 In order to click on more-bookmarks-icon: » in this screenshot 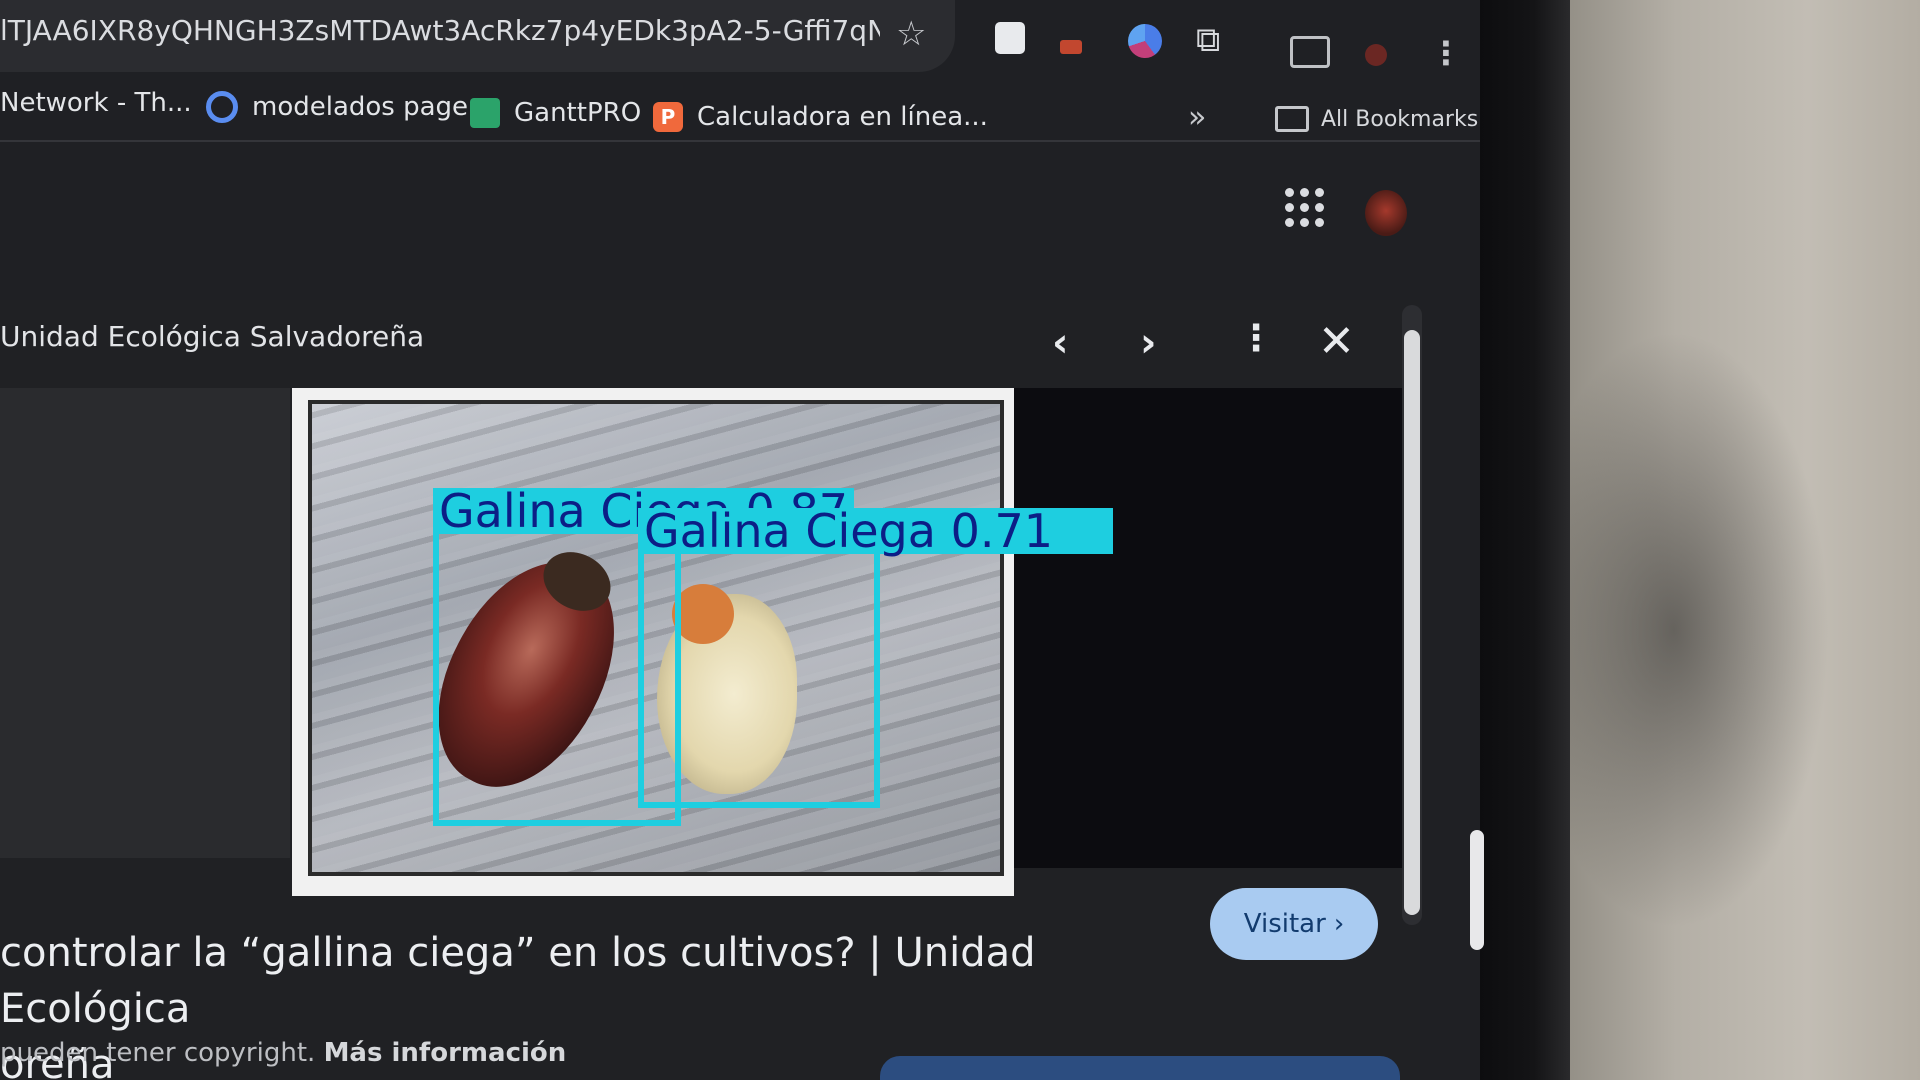, I will do `click(1197, 117)`.